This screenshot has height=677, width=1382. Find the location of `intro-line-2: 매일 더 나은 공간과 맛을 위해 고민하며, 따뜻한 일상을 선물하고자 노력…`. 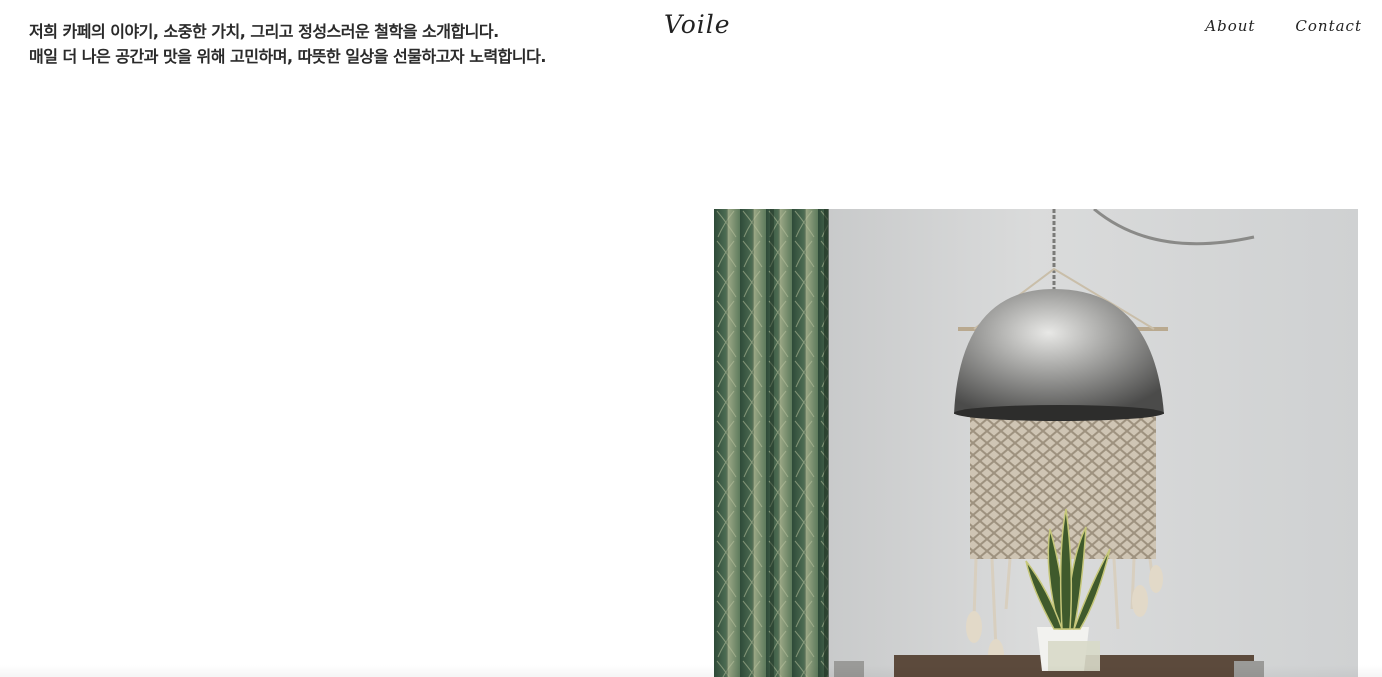

intro-line-2: 매일 더 나은 공간과 맛을 위해 고민하며, 따뜻한 일상을 선물하고자 노력… is located at coordinates (287, 56).